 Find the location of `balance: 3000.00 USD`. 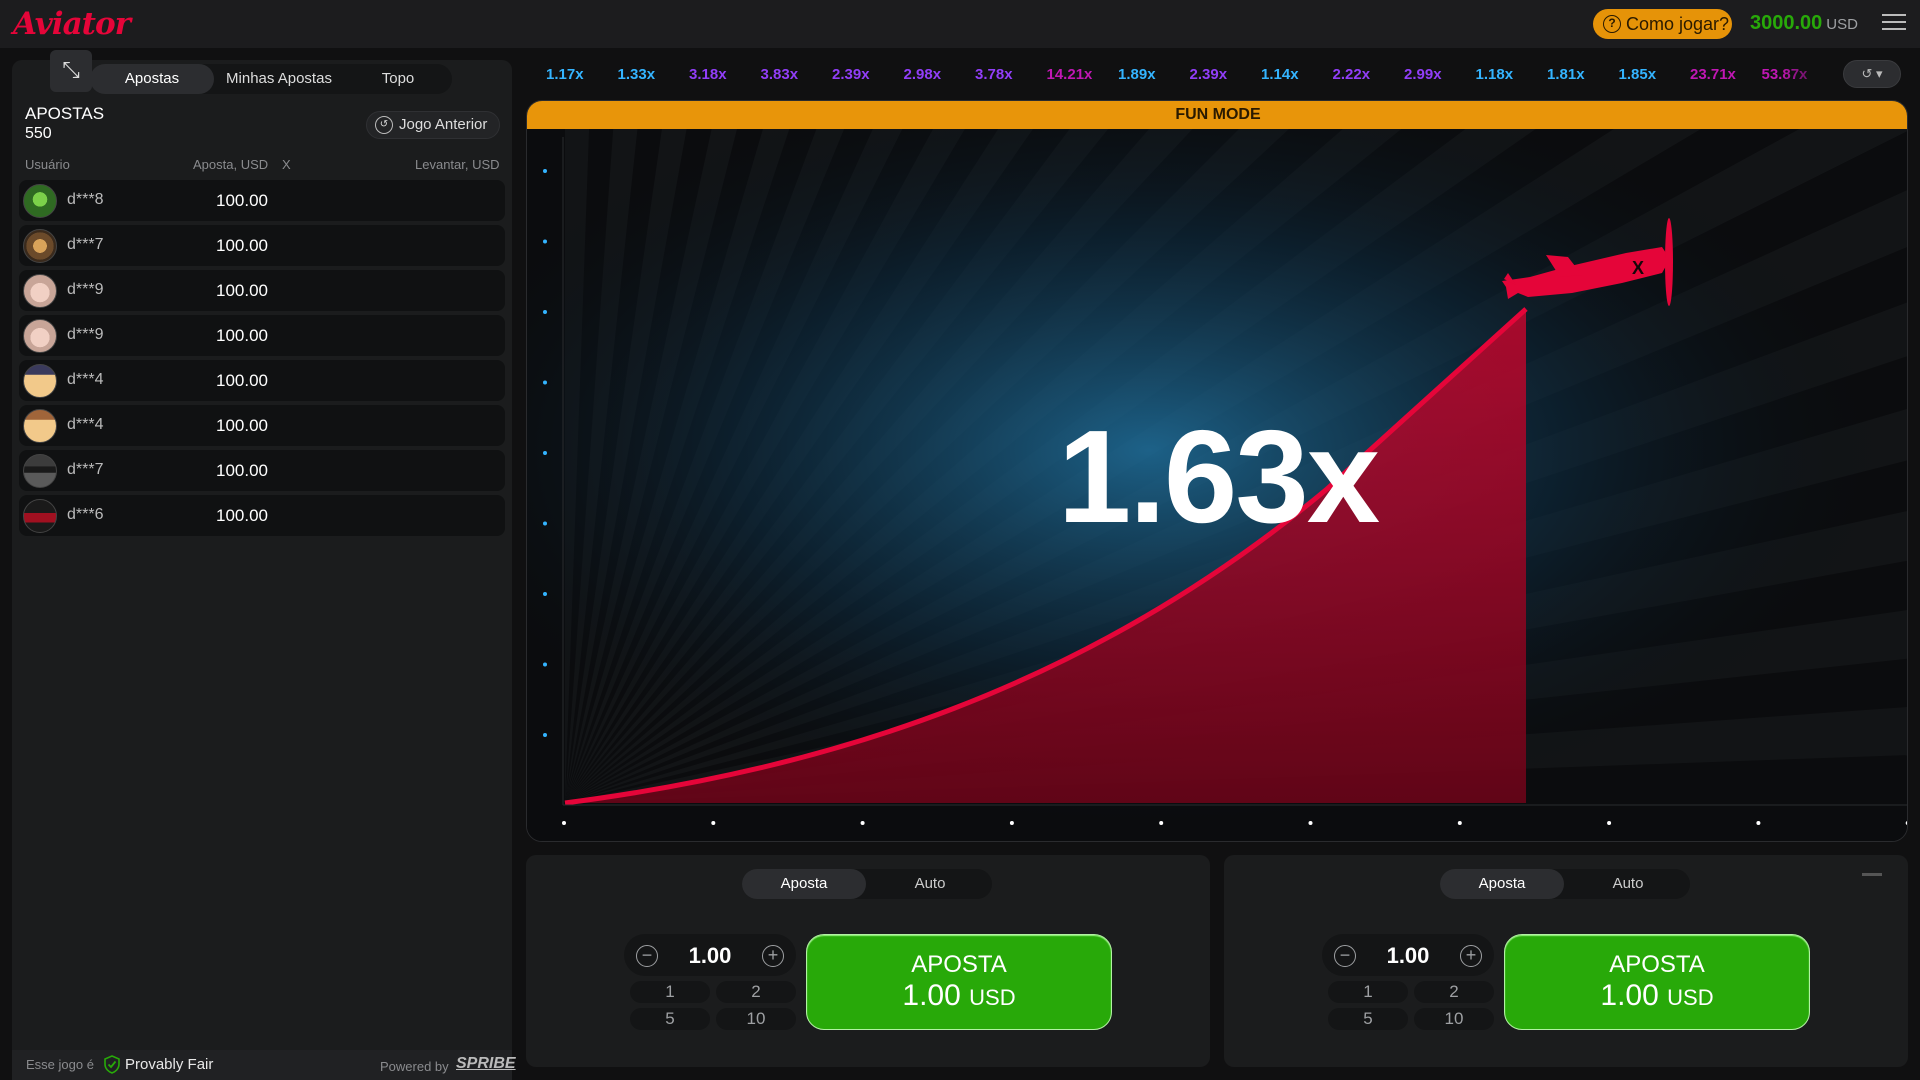

balance: 3000.00 USD is located at coordinates (1804, 23).